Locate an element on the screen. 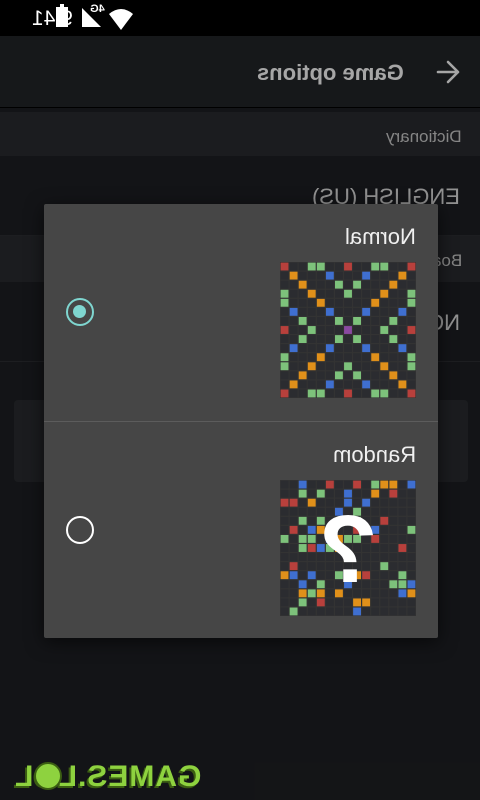 This screenshot has height=800, width=480. network-type: 4G is located at coordinates (97, 9).